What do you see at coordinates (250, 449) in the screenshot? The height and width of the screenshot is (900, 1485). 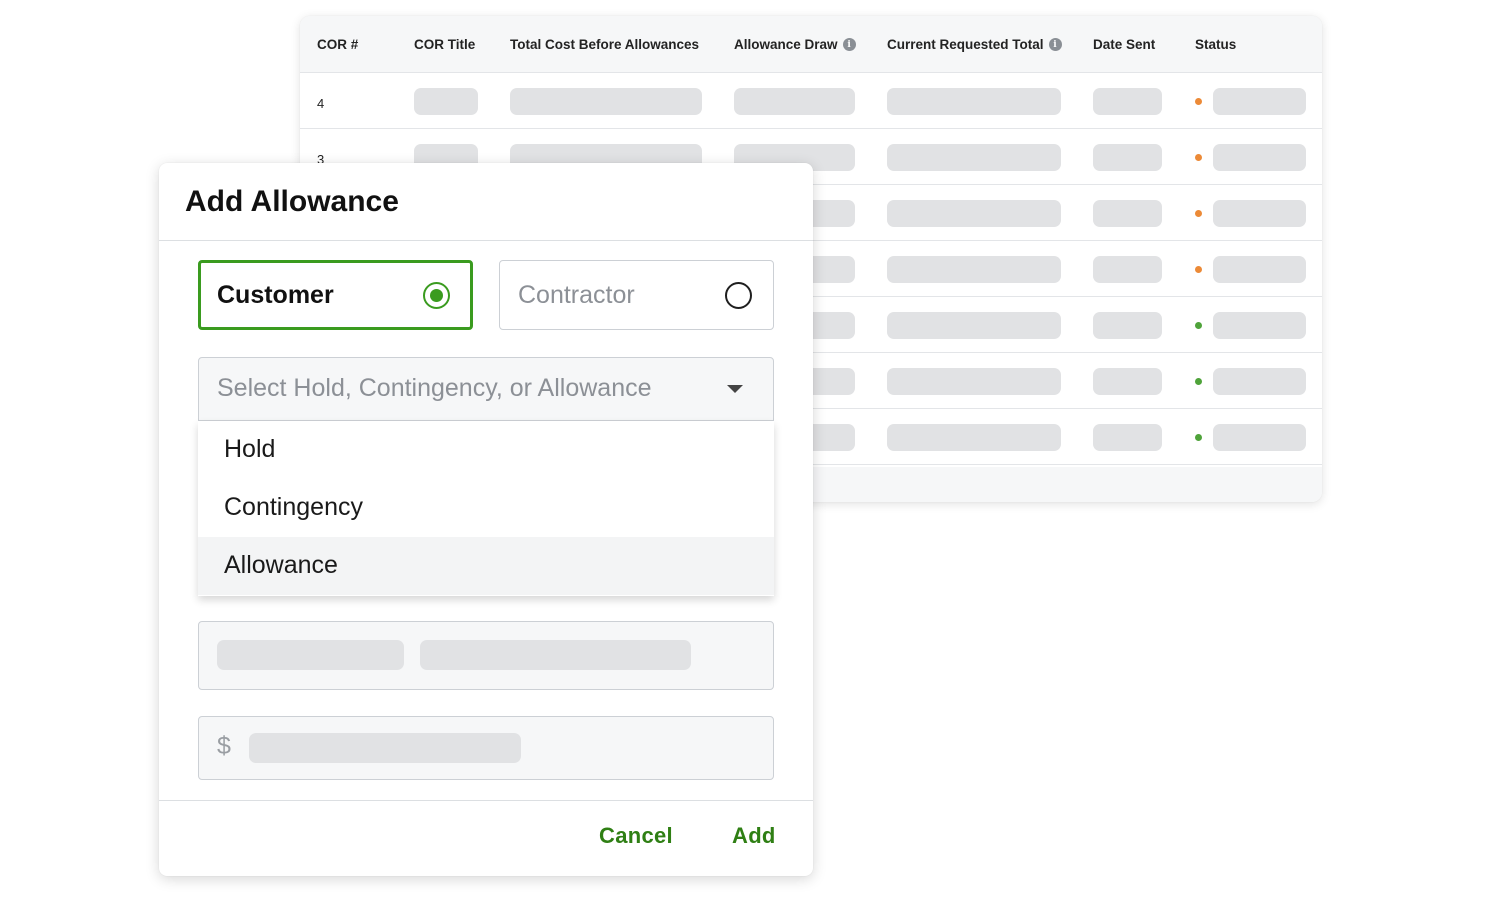 I see `menu-item-label: Hold` at bounding box center [250, 449].